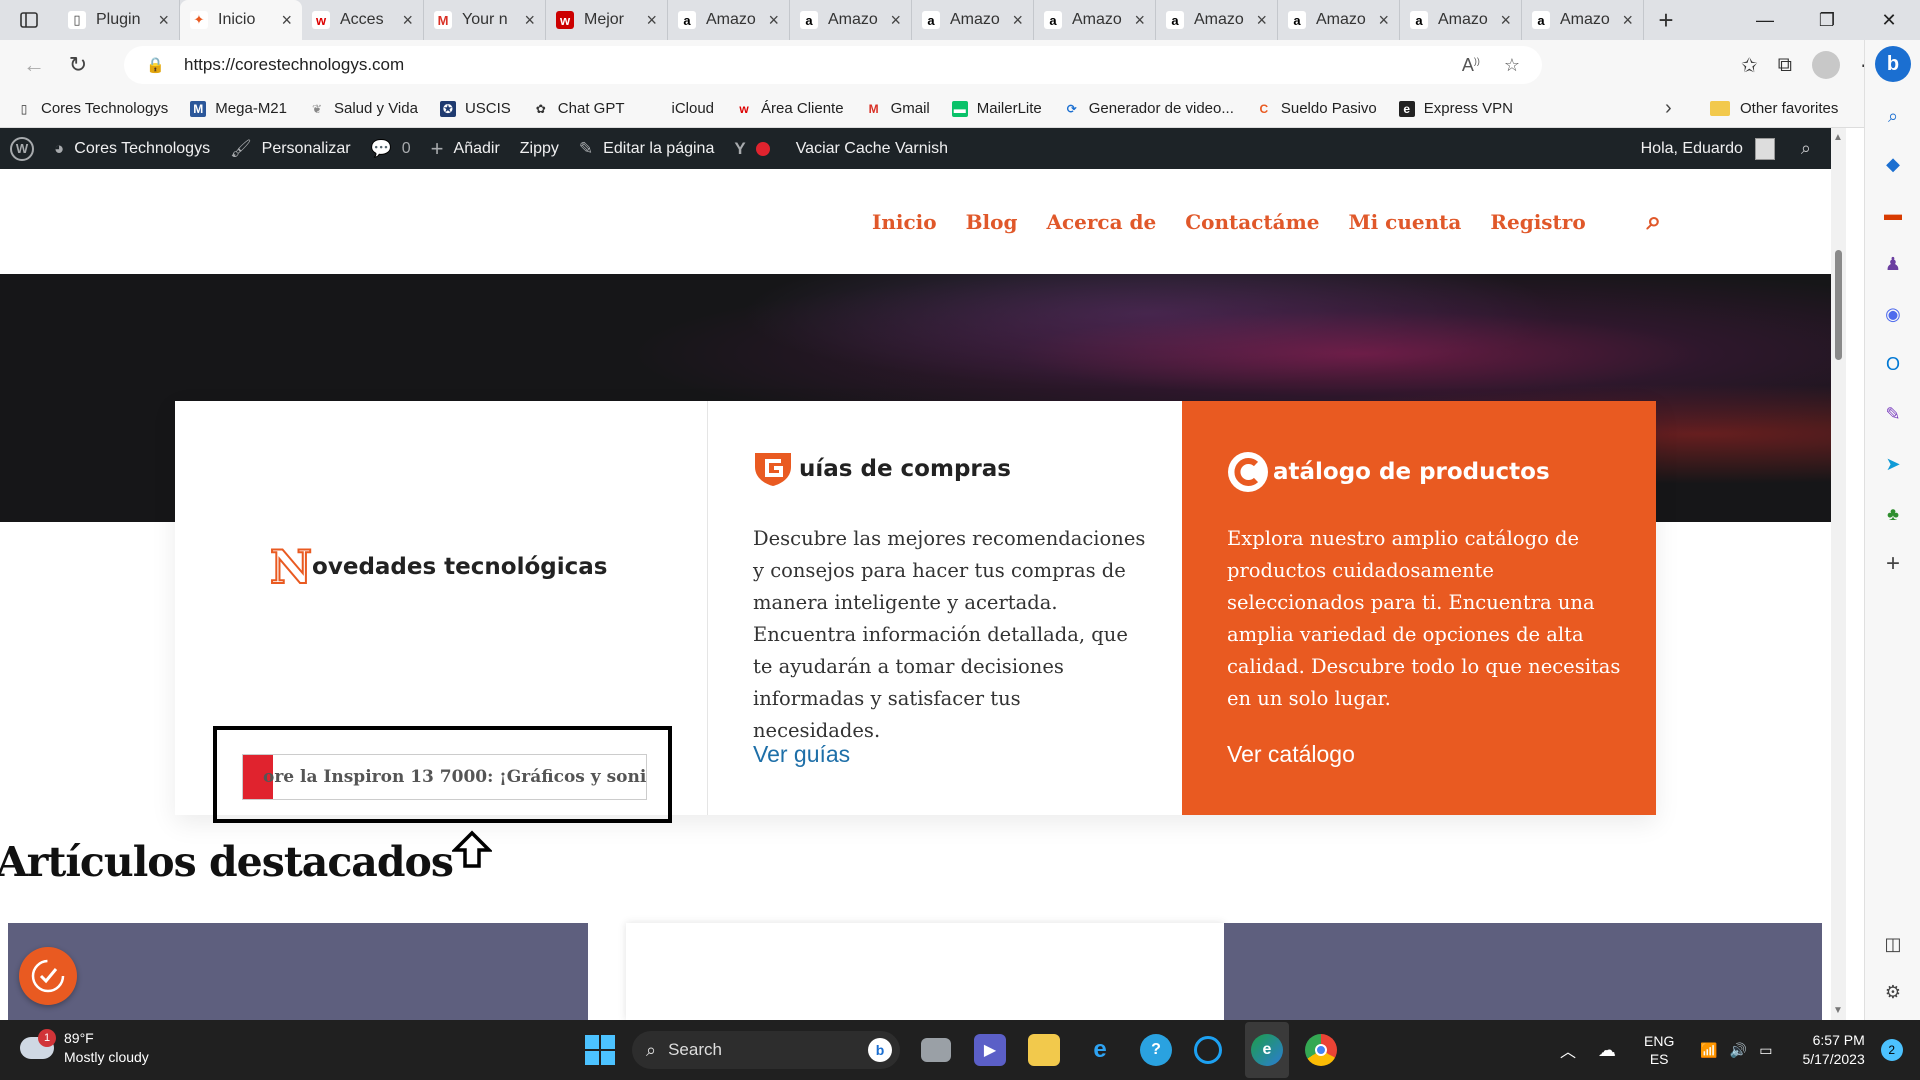 The height and width of the screenshot is (1080, 1920). What do you see at coordinates (729, 20) in the screenshot?
I see `tab-5: a Amazo ×` at bounding box center [729, 20].